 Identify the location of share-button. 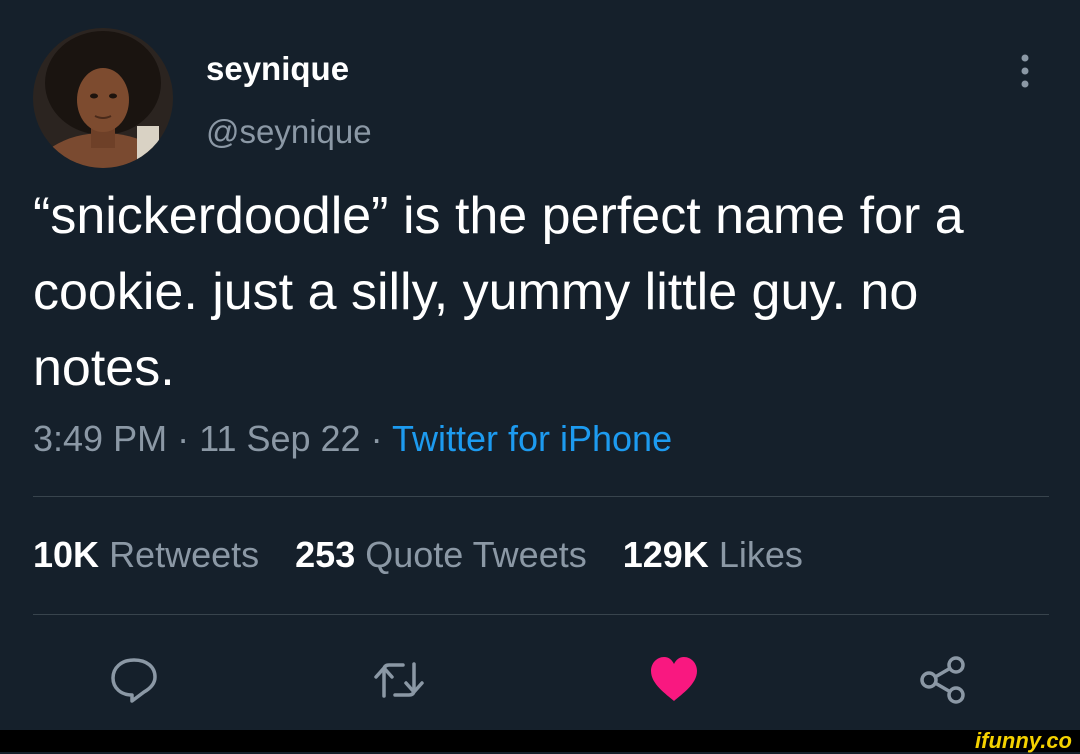
(942, 680).